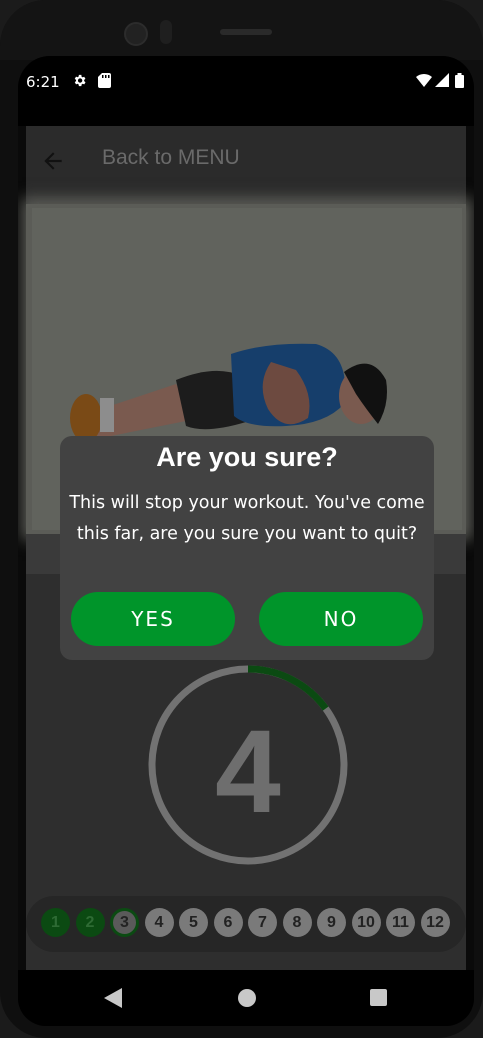 The height and width of the screenshot is (1038, 483). I want to click on battery-icon, so click(459, 80).